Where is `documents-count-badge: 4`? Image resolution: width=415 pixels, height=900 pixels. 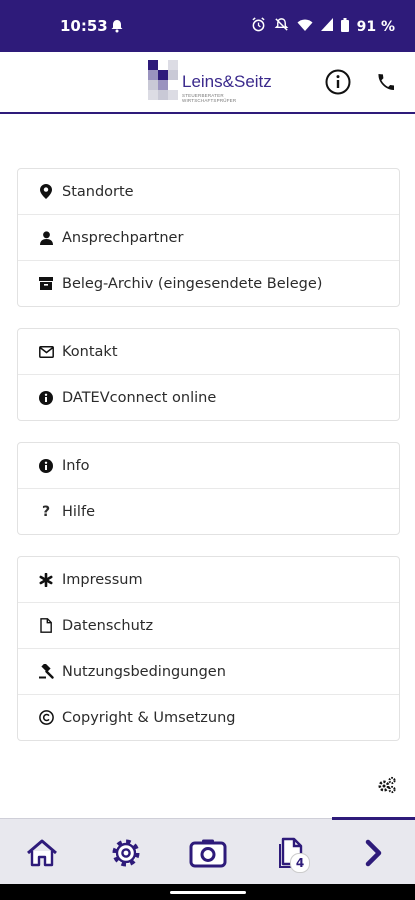
documents-count-badge: 4 is located at coordinates (300, 863).